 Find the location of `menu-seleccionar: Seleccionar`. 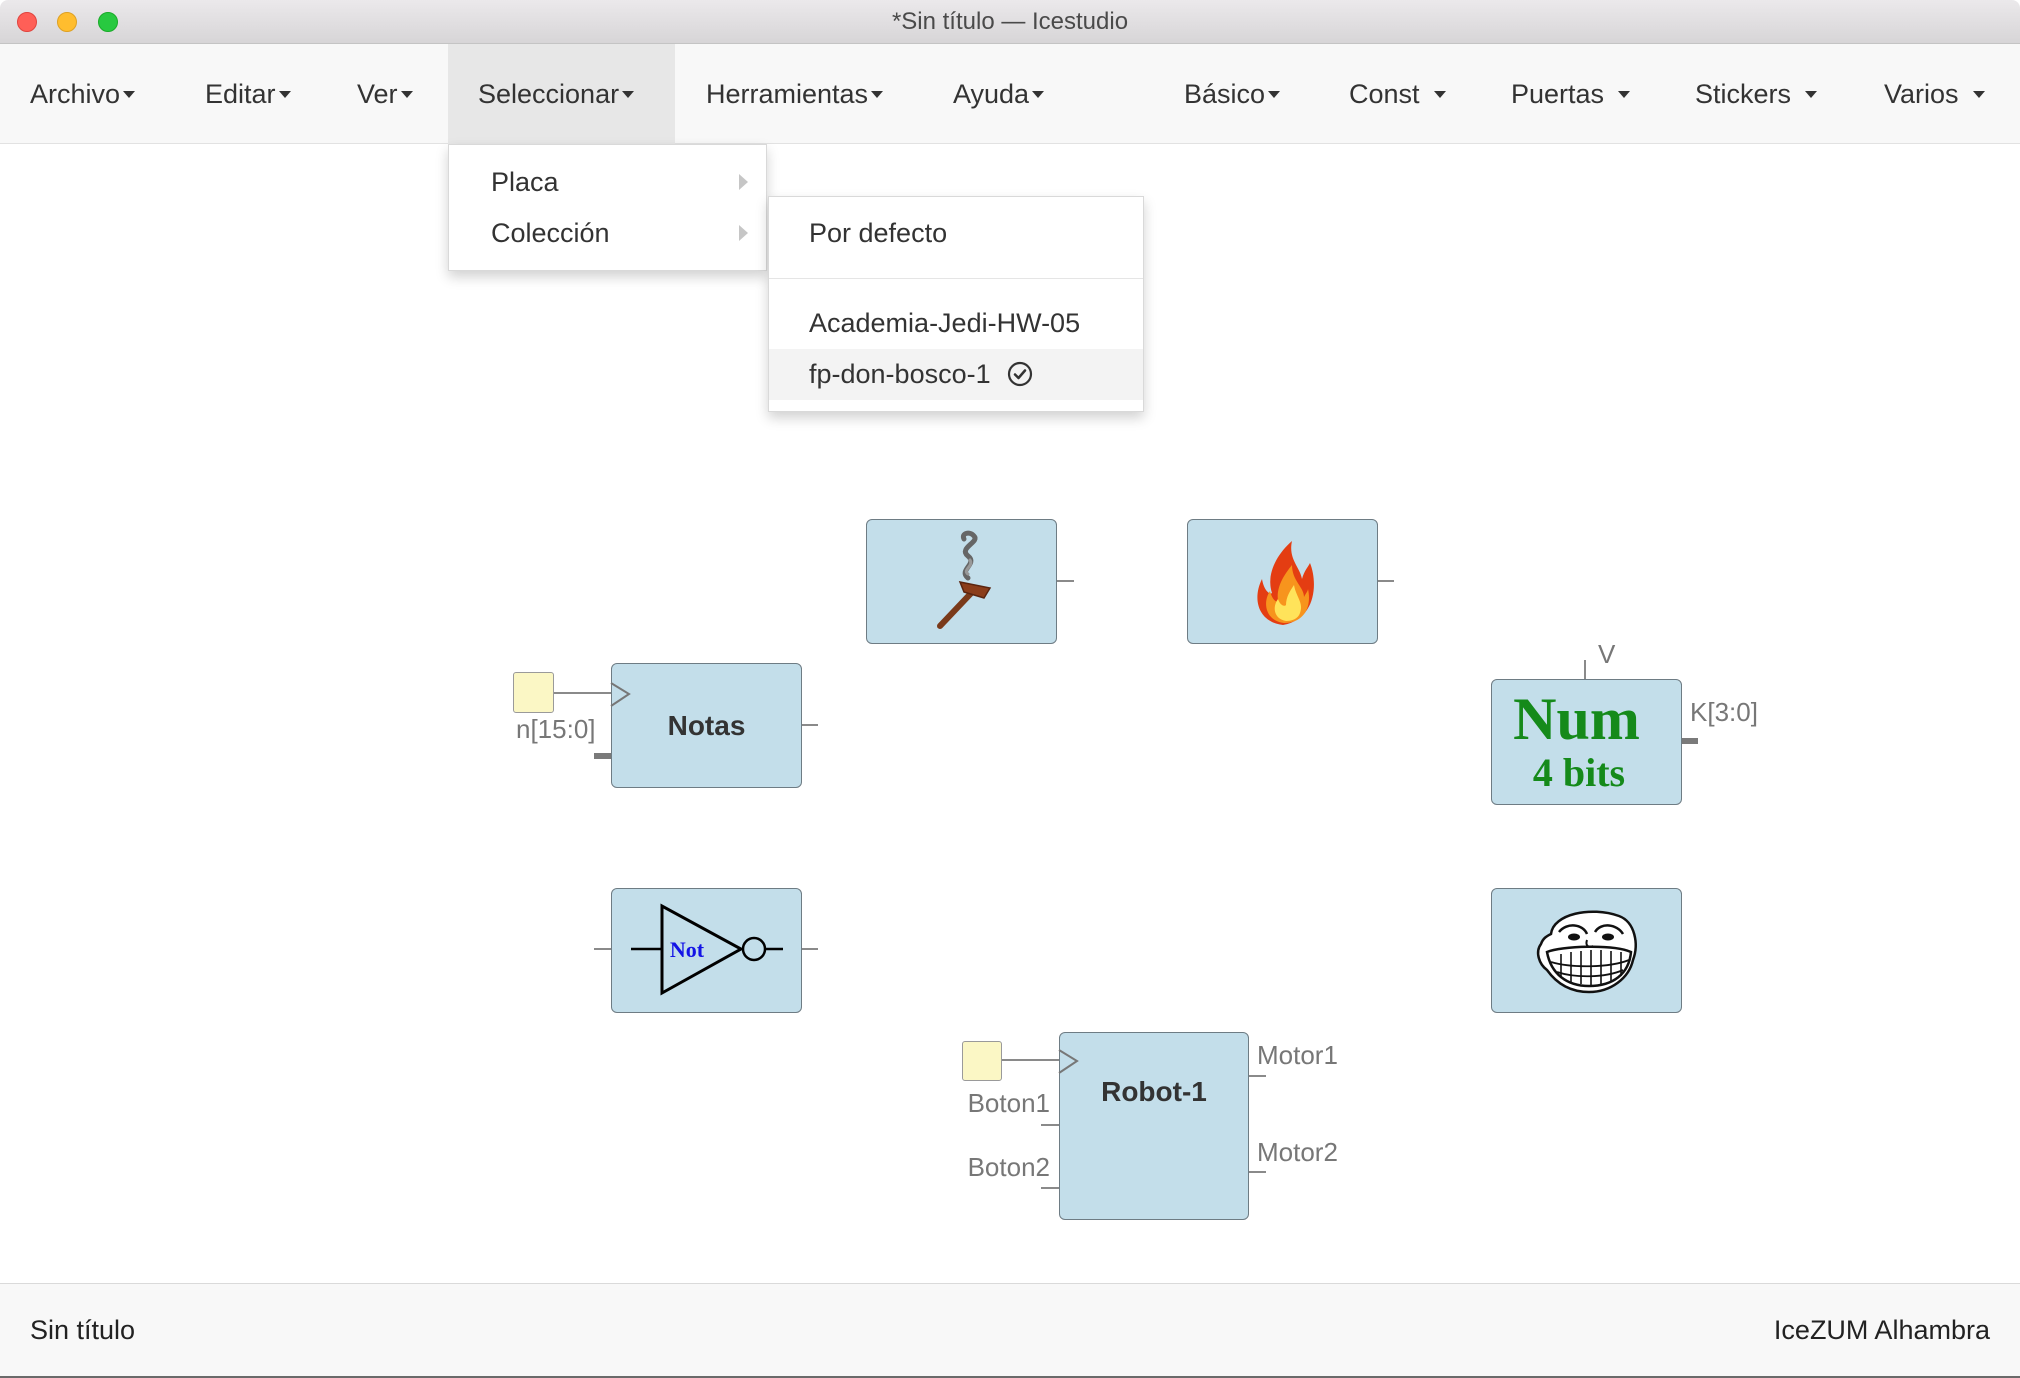

menu-seleccionar: Seleccionar is located at coordinates (556, 94).